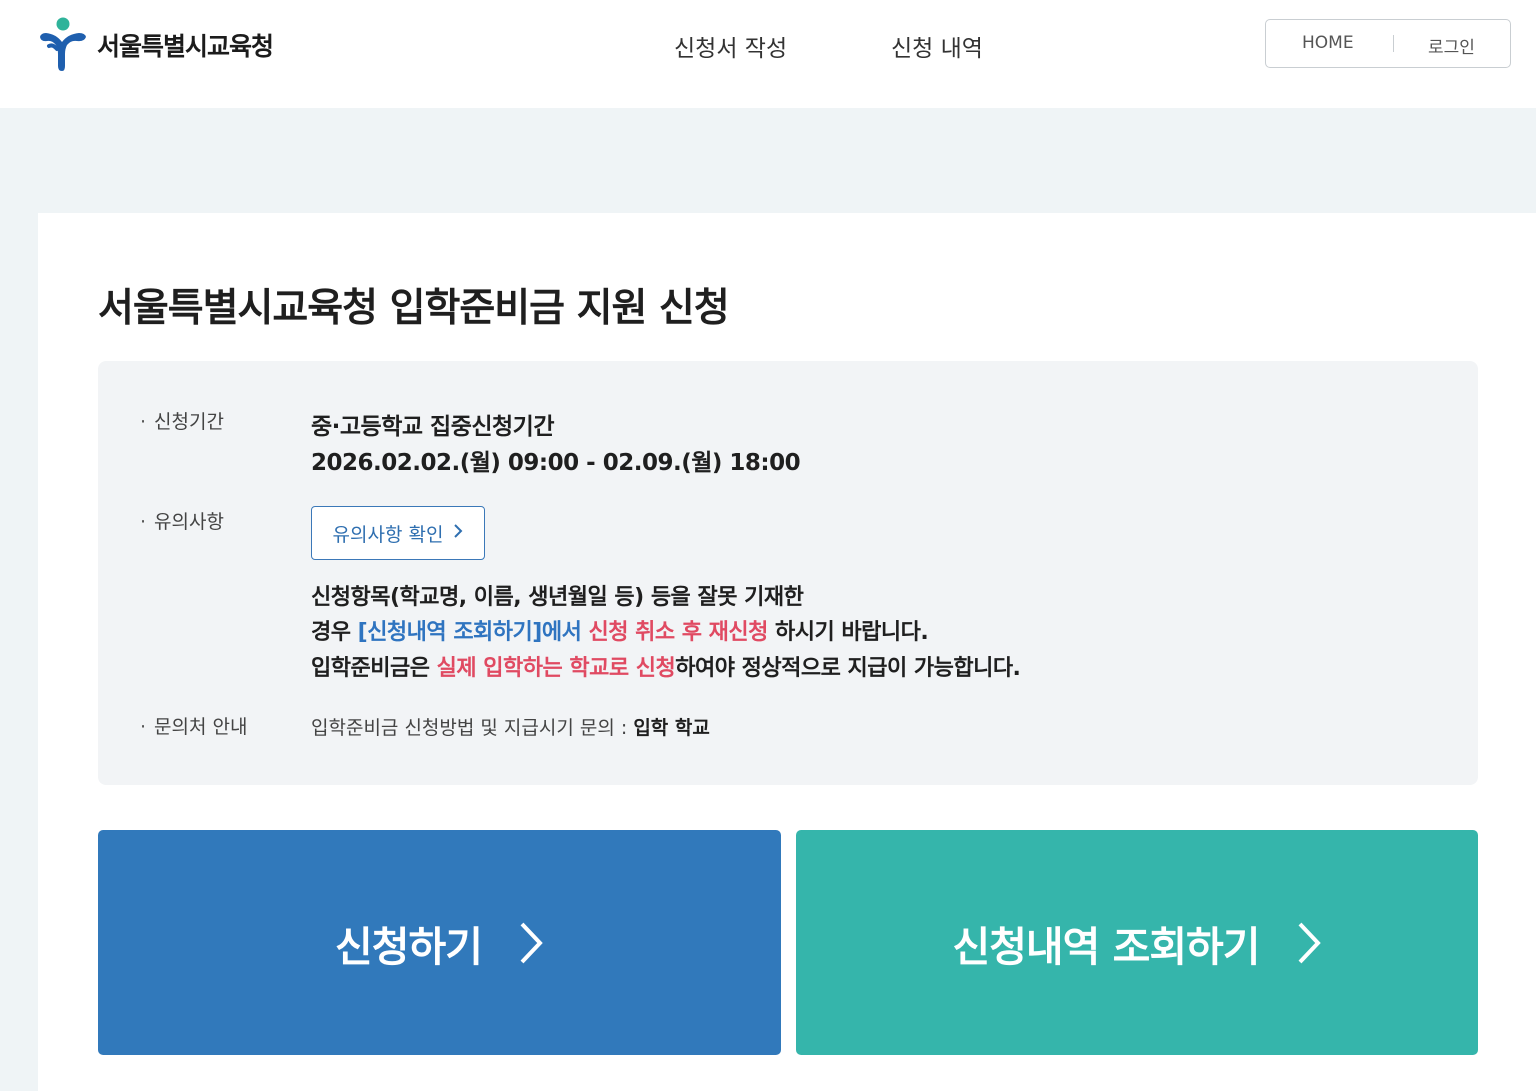 This screenshot has width=1536, height=1091. I want to click on notice-line-2-emphasis: 신청 취소 후 재신청, so click(674, 632).